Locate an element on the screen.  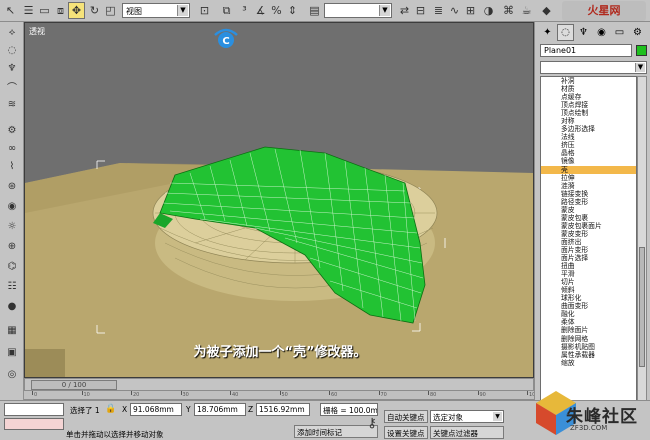
modifier-list-item: 面挤出 is located at coordinates (588, 242).